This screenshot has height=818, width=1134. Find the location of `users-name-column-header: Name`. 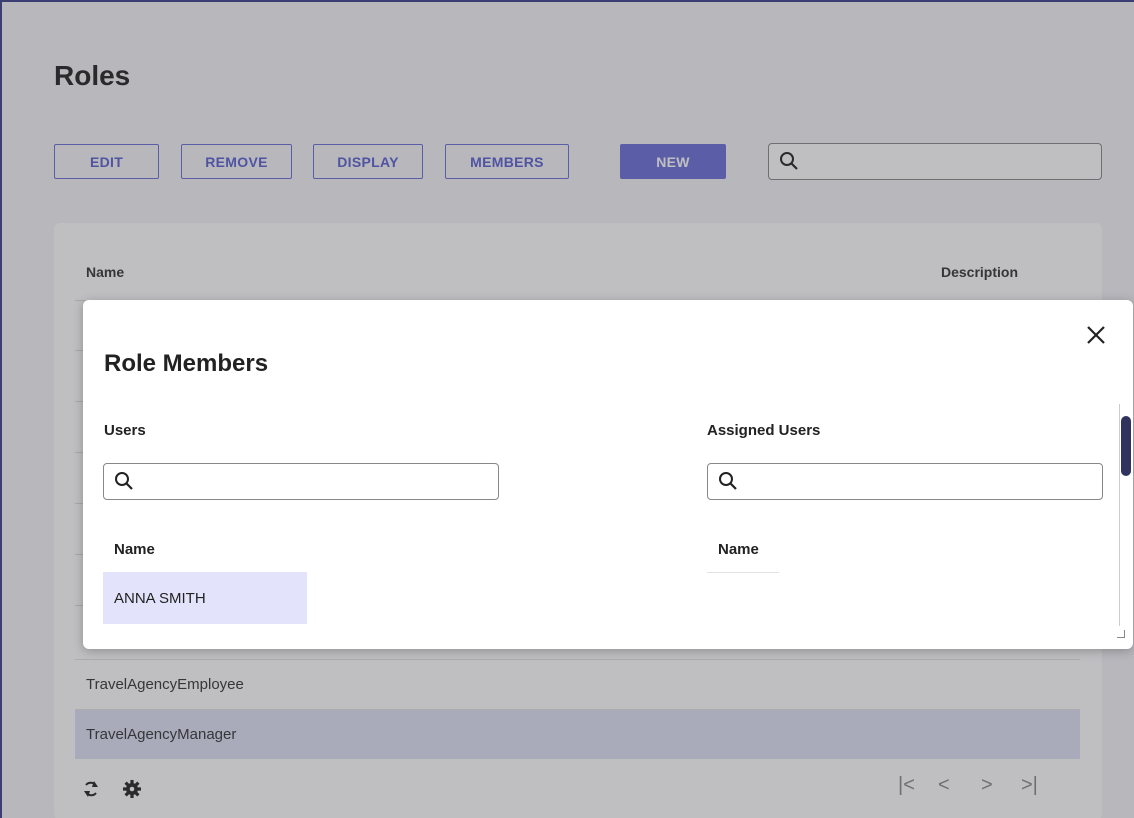

users-name-column-header: Name is located at coordinates (134, 549).